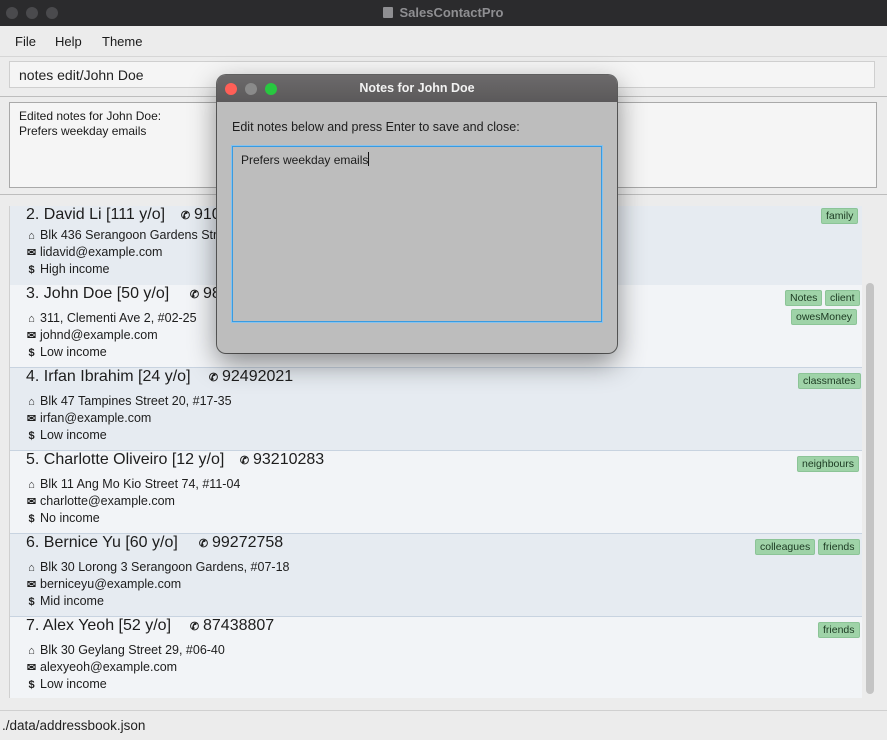 The width and height of the screenshot is (887, 740). What do you see at coordinates (96, 418) in the screenshot?
I see `email-text: irfan@example.com` at bounding box center [96, 418].